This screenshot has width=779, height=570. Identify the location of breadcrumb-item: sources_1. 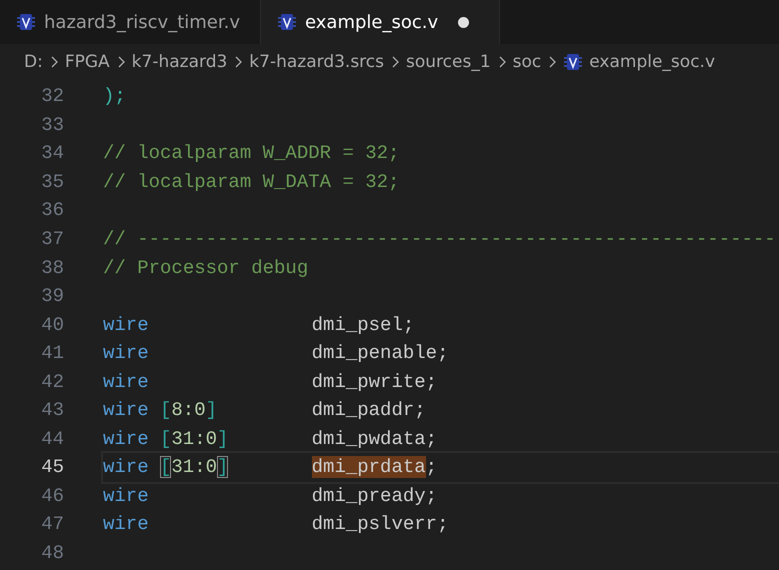
(448, 62).